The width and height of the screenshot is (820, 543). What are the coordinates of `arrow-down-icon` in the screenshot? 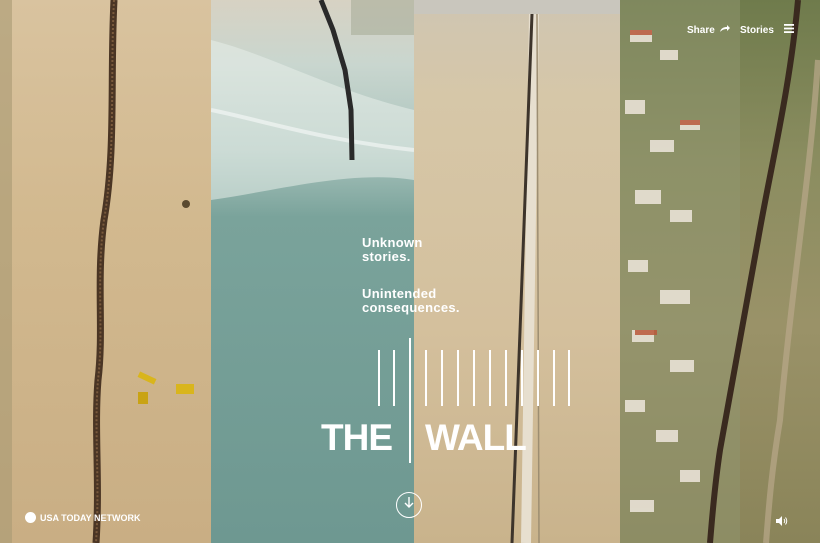 It's located at (409, 505).